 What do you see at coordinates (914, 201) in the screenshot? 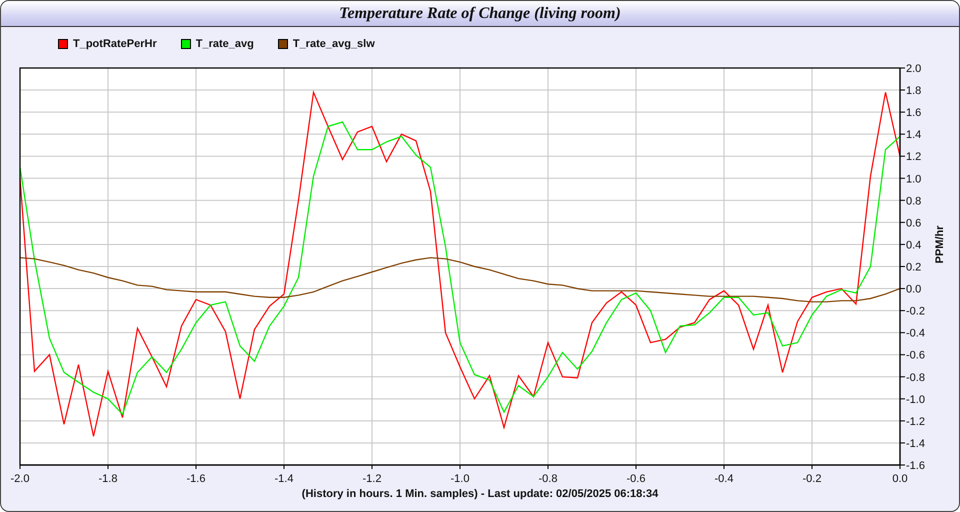
I see `y-tick-label: 0.8` at bounding box center [914, 201].